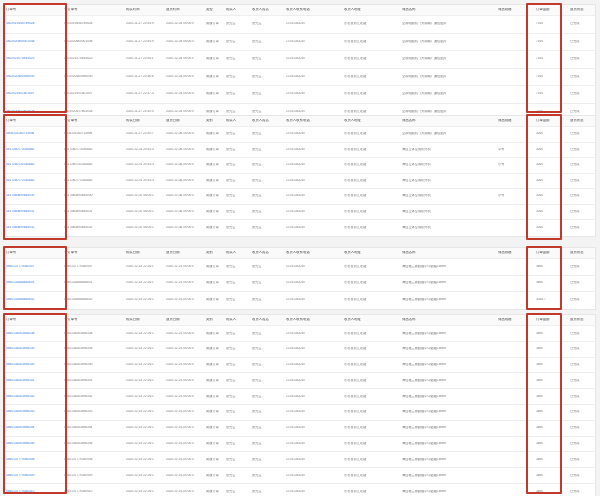  I want to click on cell-return-time: 2020-12-04 09:00:0, so click(180, 112).